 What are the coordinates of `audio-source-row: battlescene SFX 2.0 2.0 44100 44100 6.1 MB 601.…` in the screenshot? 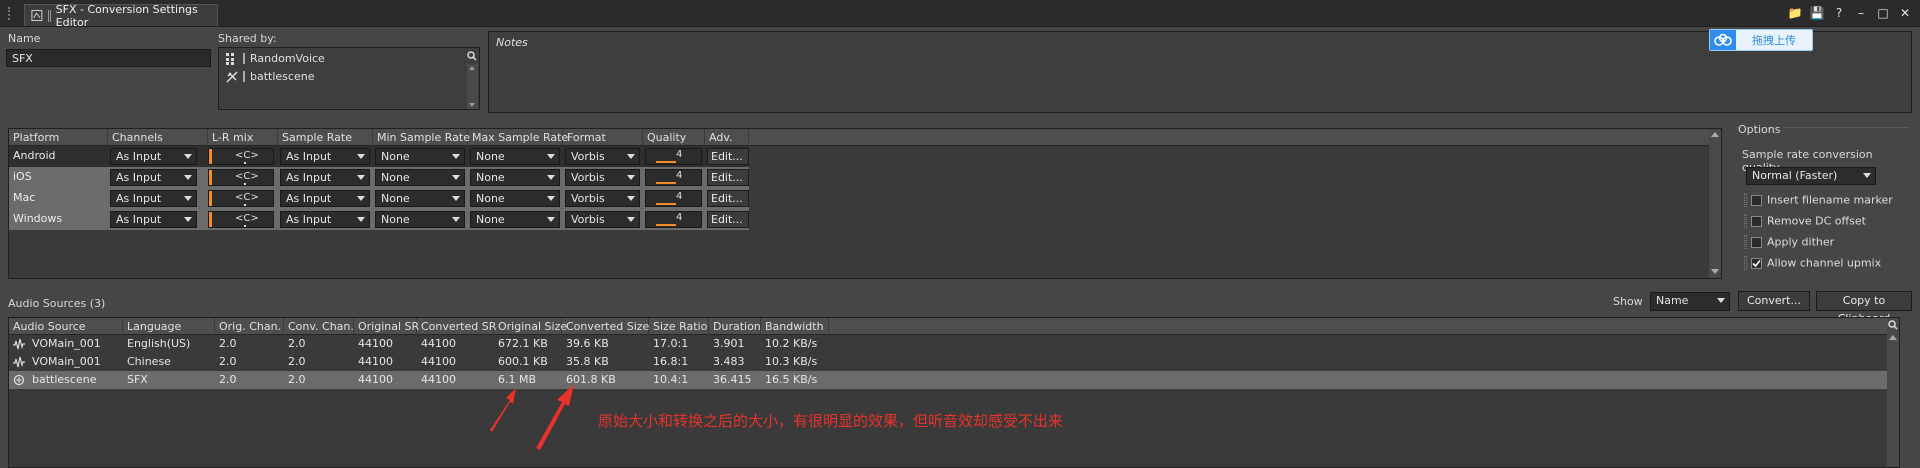 It's located at (948, 380).